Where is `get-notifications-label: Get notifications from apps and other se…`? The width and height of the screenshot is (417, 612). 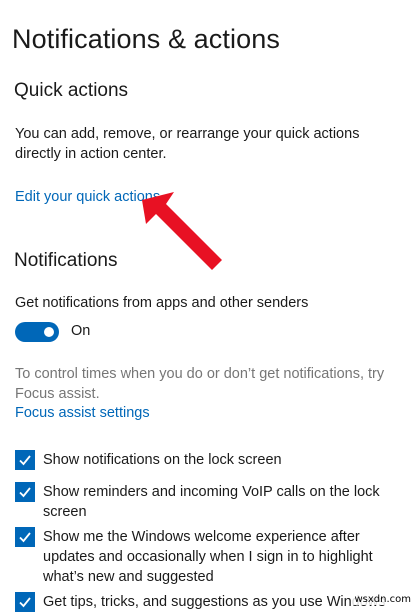 get-notifications-label: Get notifications from apps and other se… is located at coordinates (162, 303).